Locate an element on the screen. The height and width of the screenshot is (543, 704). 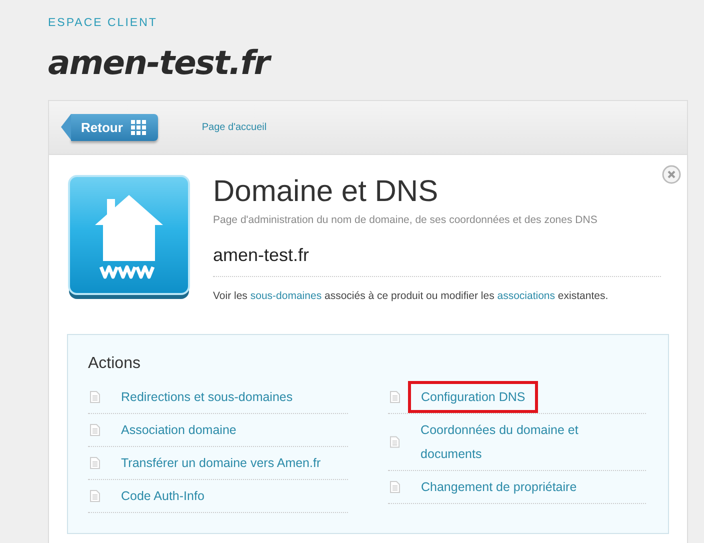
actions-heading: Actions is located at coordinates (115, 364).